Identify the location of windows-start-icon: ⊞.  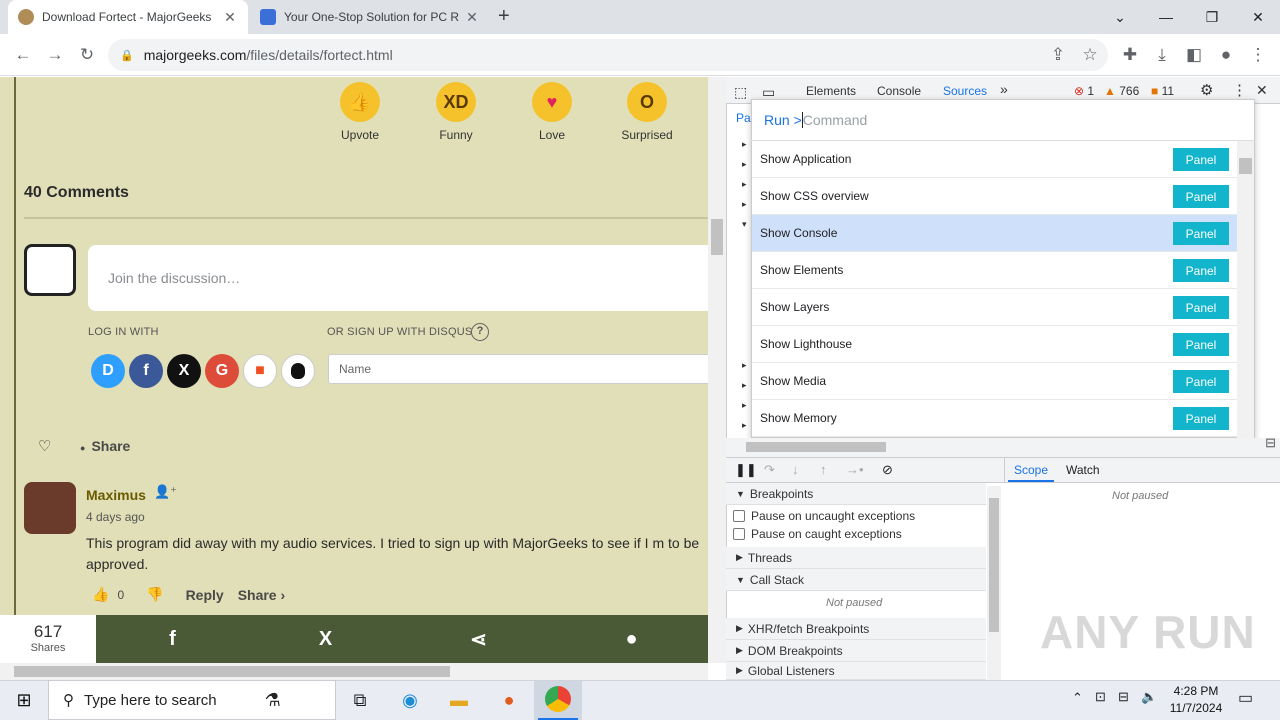
(24, 700).